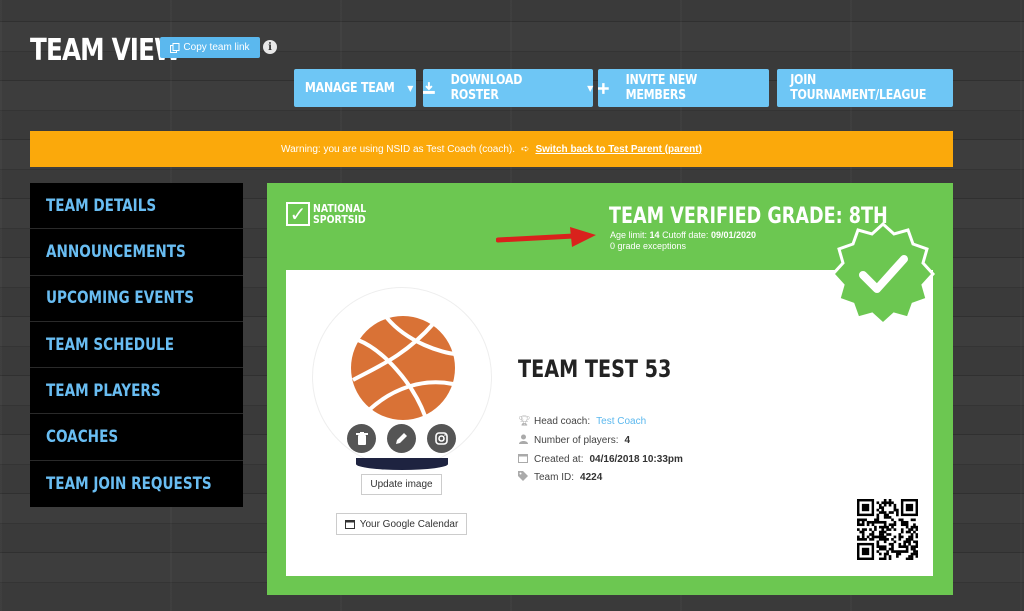  Describe the element at coordinates (349, 88) in the screenshot. I see `manage-team-label: MANAGE TEAM` at that location.